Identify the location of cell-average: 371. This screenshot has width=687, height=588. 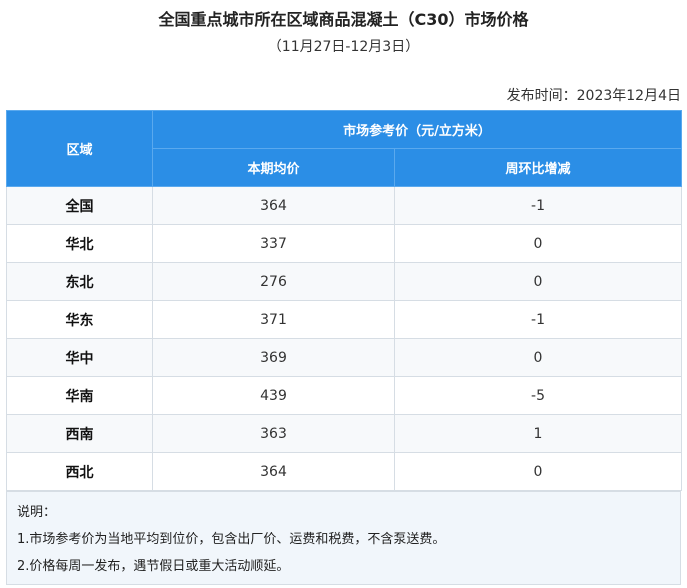
(273, 319).